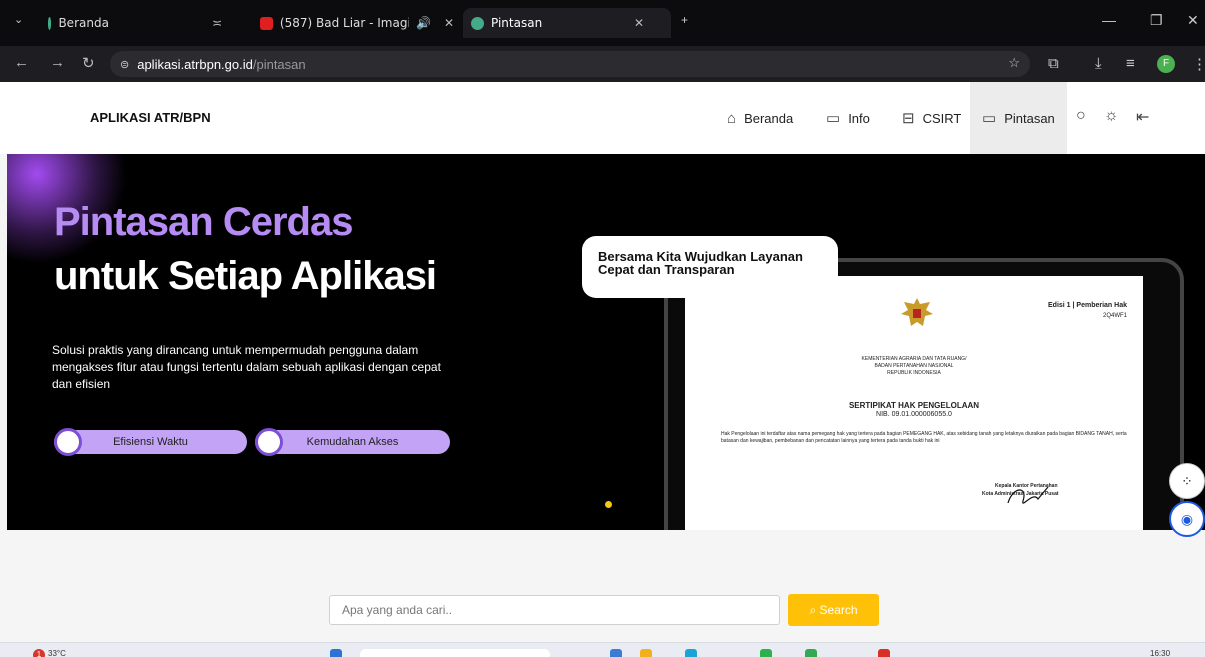 The width and height of the screenshot is (1205, 657). I want to click on os-taskbar: 1 33°C 16:30, so click(602, 649).